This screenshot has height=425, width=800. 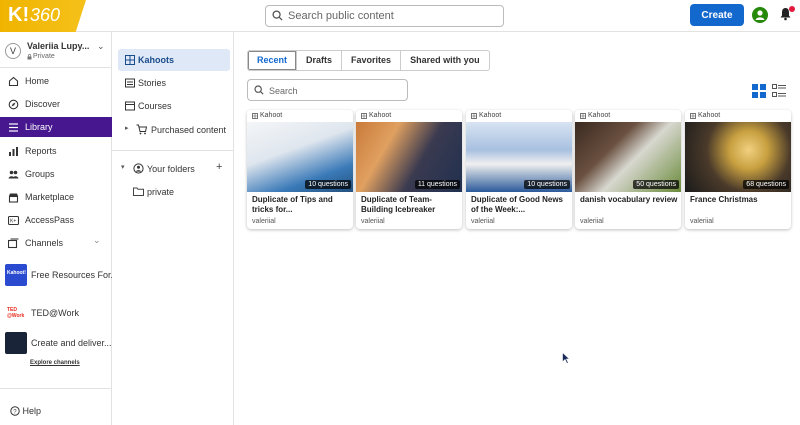 What do you see at coordinates (372, 60) in the screenshot?
I see `tab-favorites: Favorites` at bounding box center [372, 60].